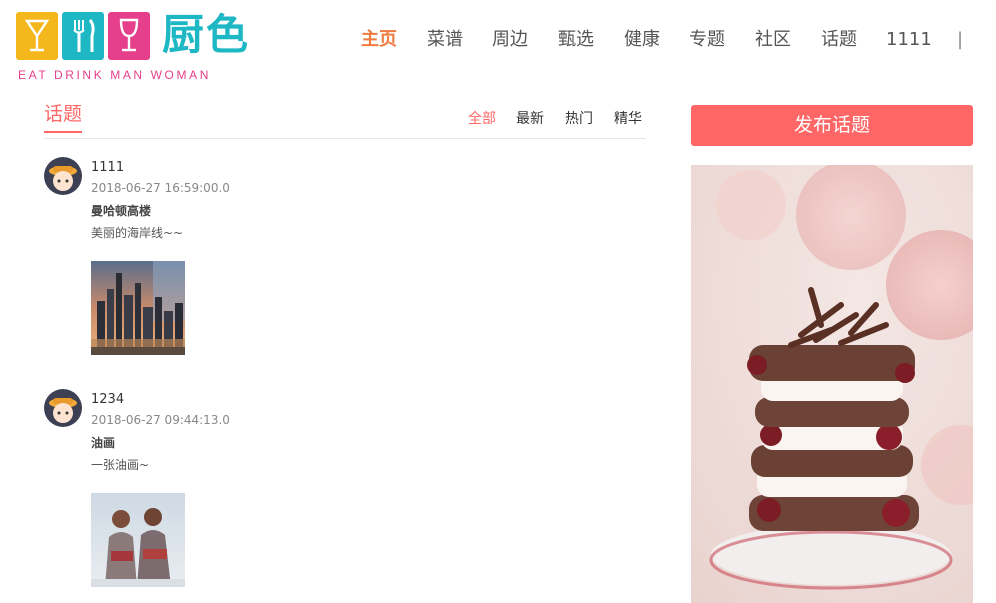 Image resolution: width=996 pixels, height=603 pixels. I want to click on nav-item-selection: 甄选, so click(576, 40).